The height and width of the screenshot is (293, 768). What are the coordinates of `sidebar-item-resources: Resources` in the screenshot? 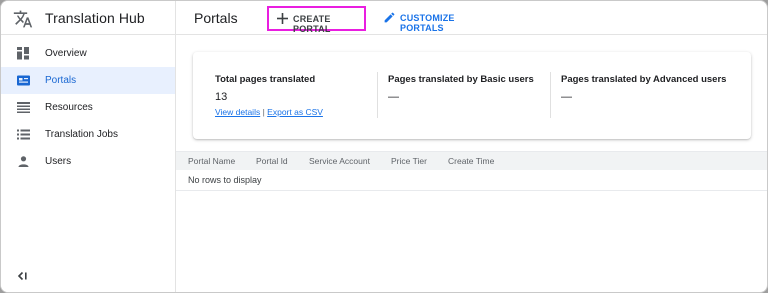 It's located at (88, 107).